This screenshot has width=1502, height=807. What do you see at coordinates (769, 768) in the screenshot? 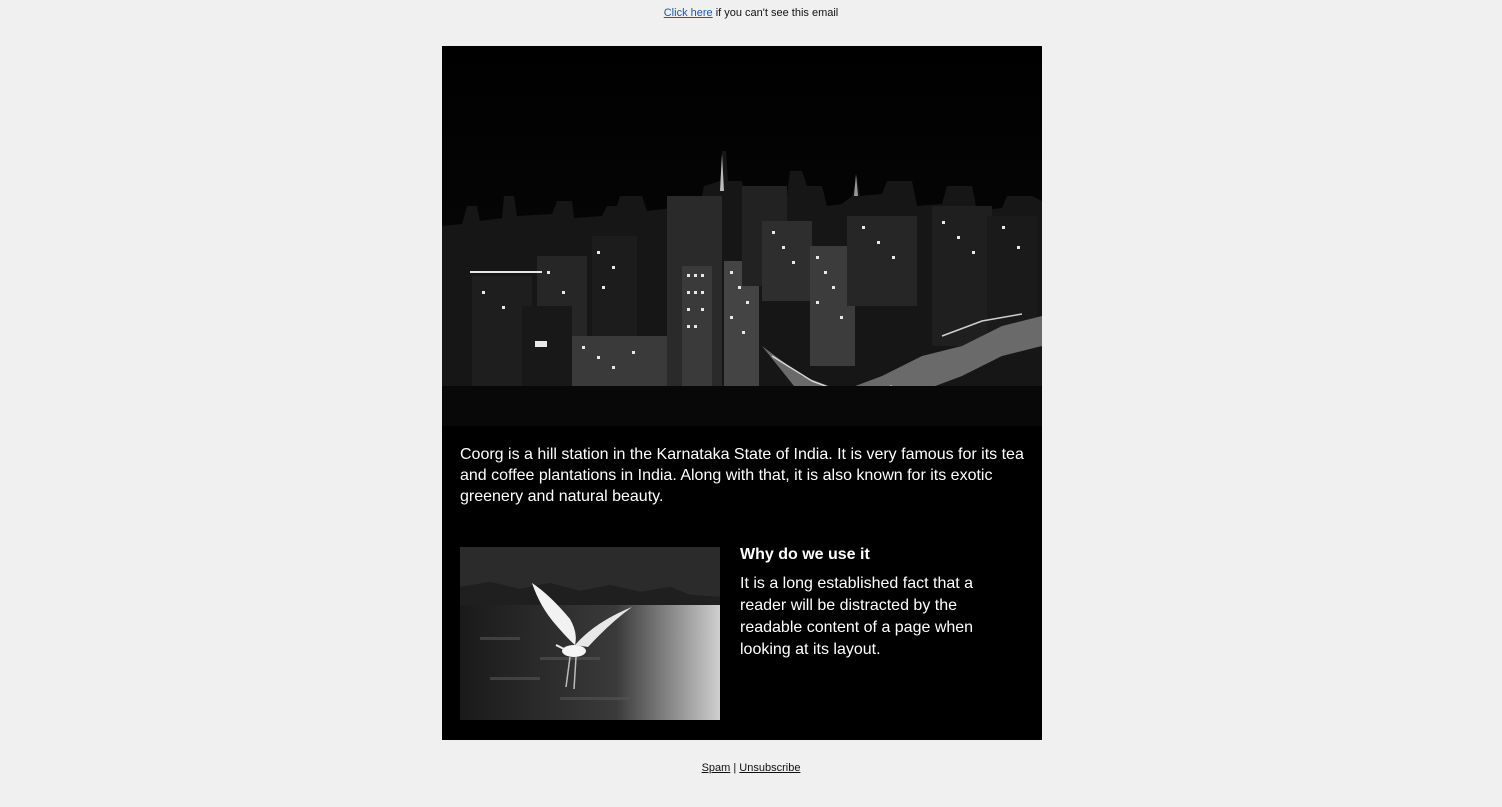
I see `unsubscribe-link: Unsubscribe` at bounding box center [769, 768].